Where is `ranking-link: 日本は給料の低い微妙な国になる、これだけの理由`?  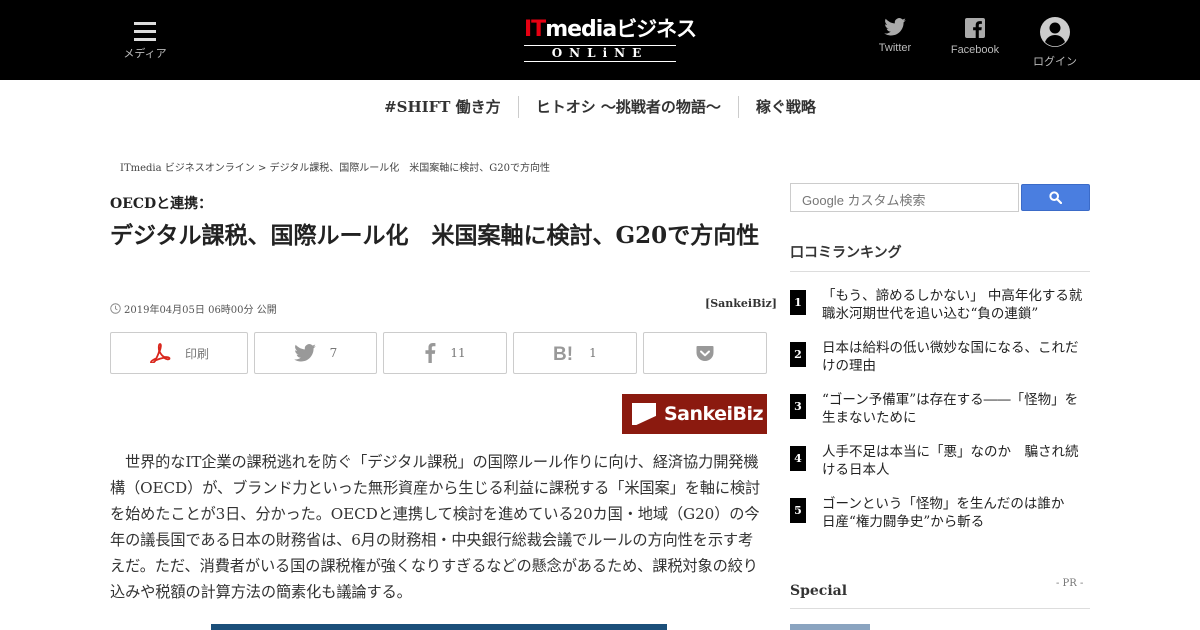
ranking-link: 日本は給料の低い微妙な国になる、これだけの理由 is located at coordinates (956, 357).